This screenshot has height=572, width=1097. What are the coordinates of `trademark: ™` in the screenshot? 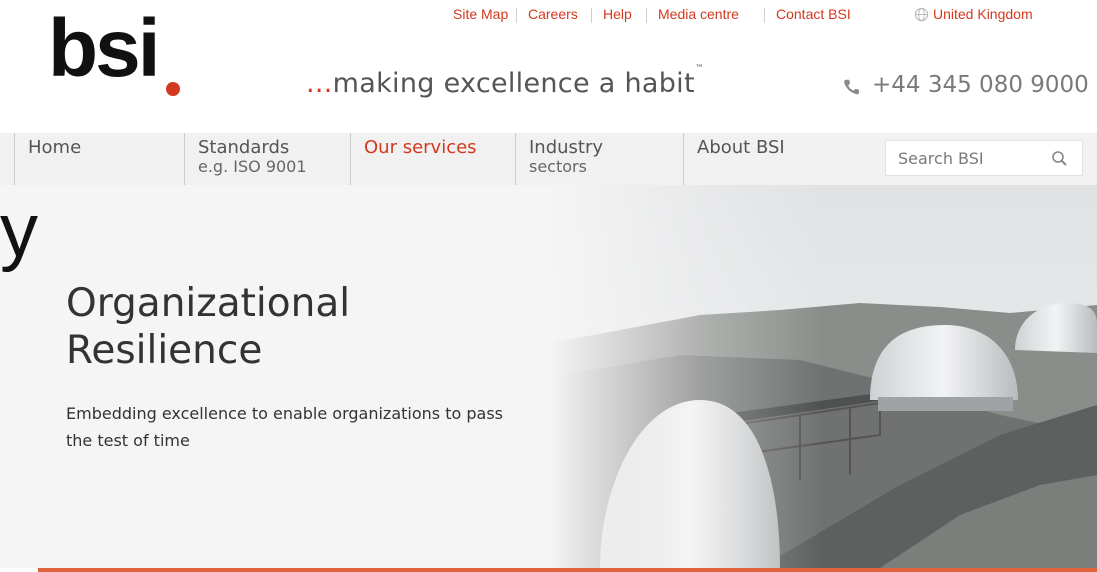 It's located at (699, 69).